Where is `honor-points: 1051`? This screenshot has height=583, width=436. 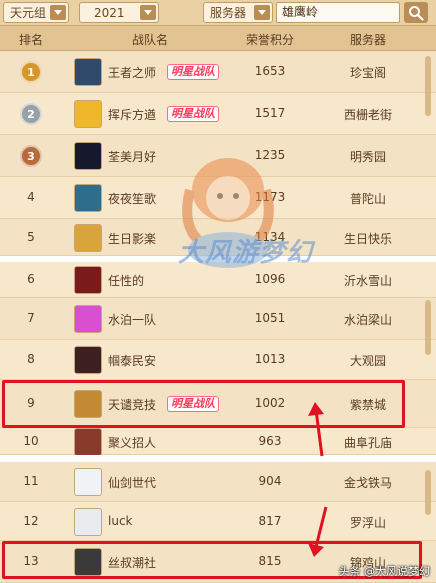 honor-points: 1051 is located at coordinates (270, 318).